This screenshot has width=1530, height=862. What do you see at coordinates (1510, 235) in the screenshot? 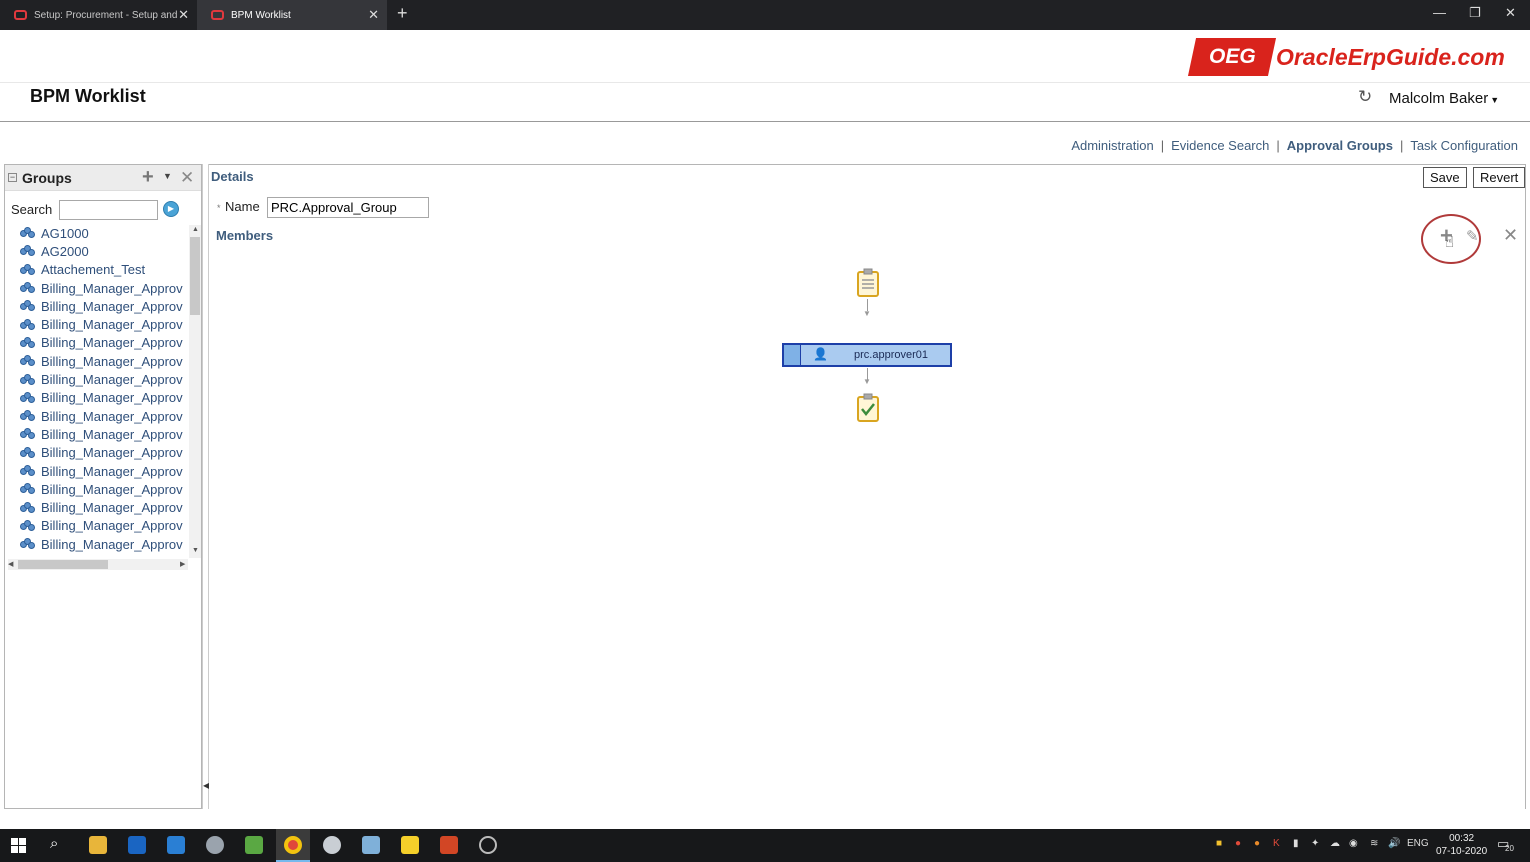
I see `delete-member-icon: ✕` at bounding box center [1510, 235].